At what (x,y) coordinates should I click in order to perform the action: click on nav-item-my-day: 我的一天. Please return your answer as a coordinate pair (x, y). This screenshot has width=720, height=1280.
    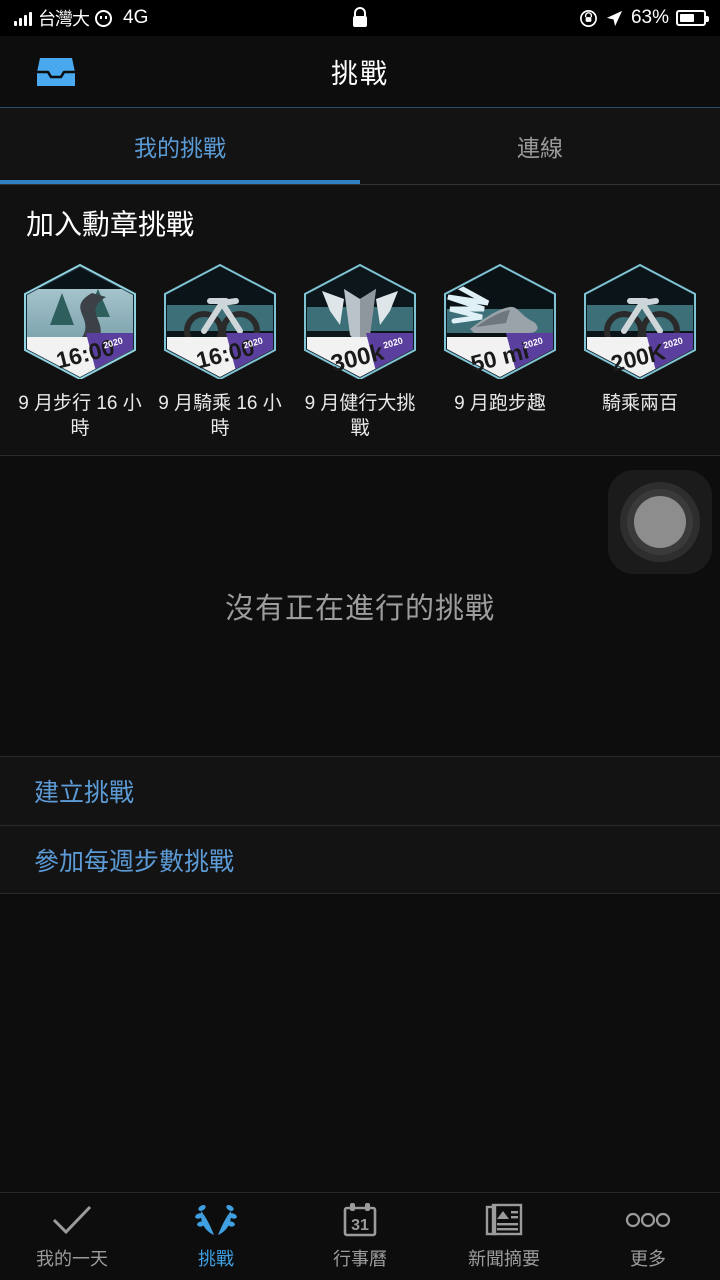
    Looking at the image, I should click on (72, 1236).